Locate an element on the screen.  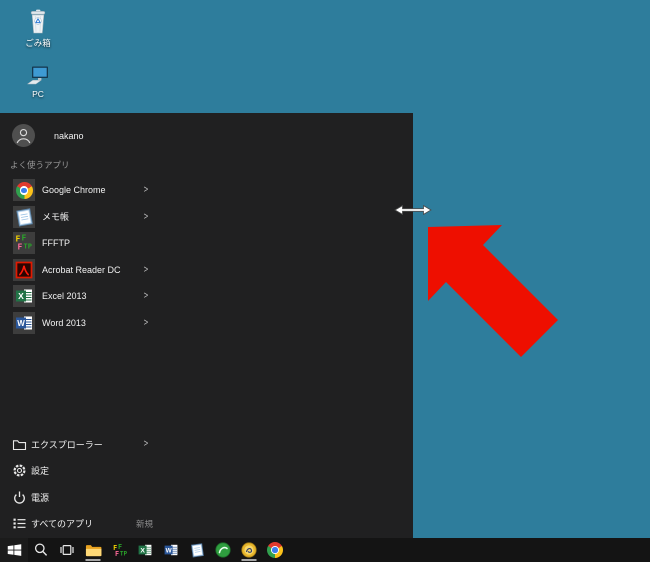
horizontal-resize-cursor-icon is located at coordinates (413, 210).